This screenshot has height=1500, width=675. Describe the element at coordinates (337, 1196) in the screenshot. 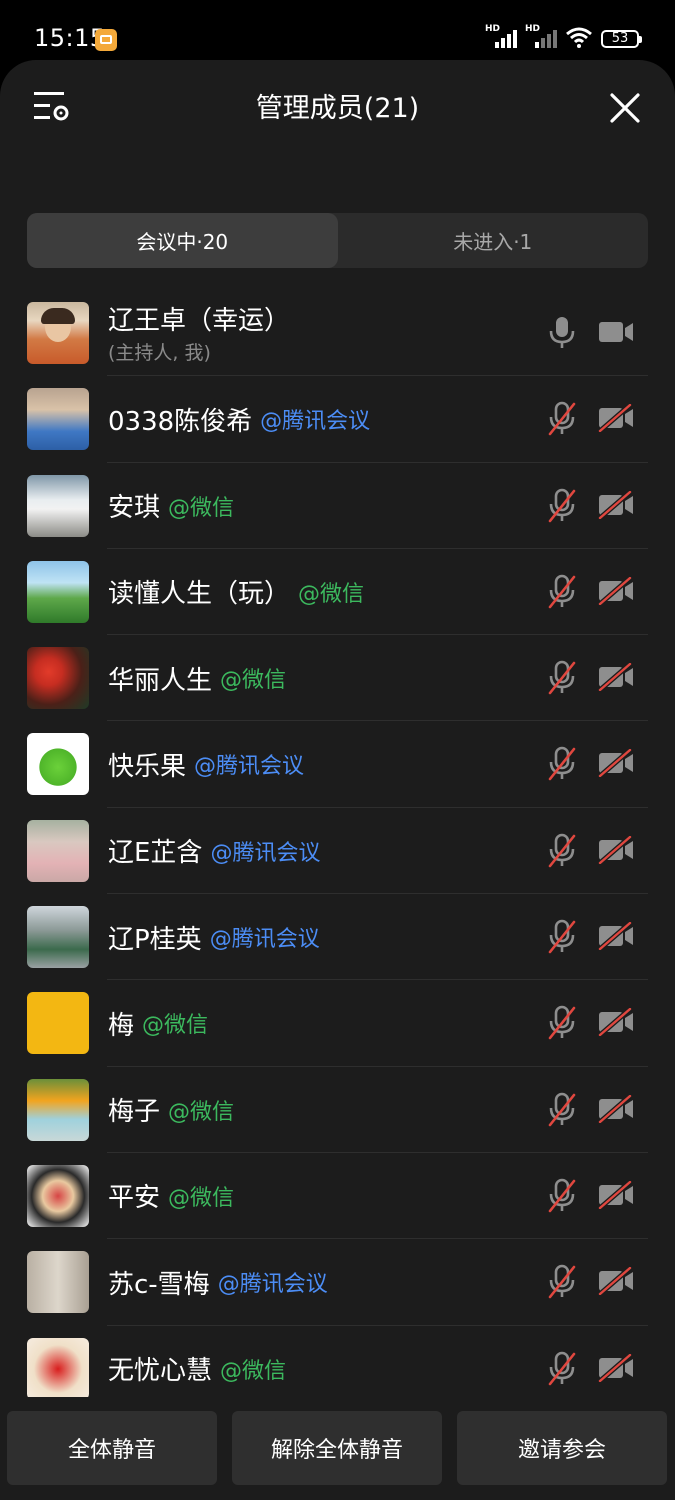

I see `list-item: 平安 @微信` at that location.